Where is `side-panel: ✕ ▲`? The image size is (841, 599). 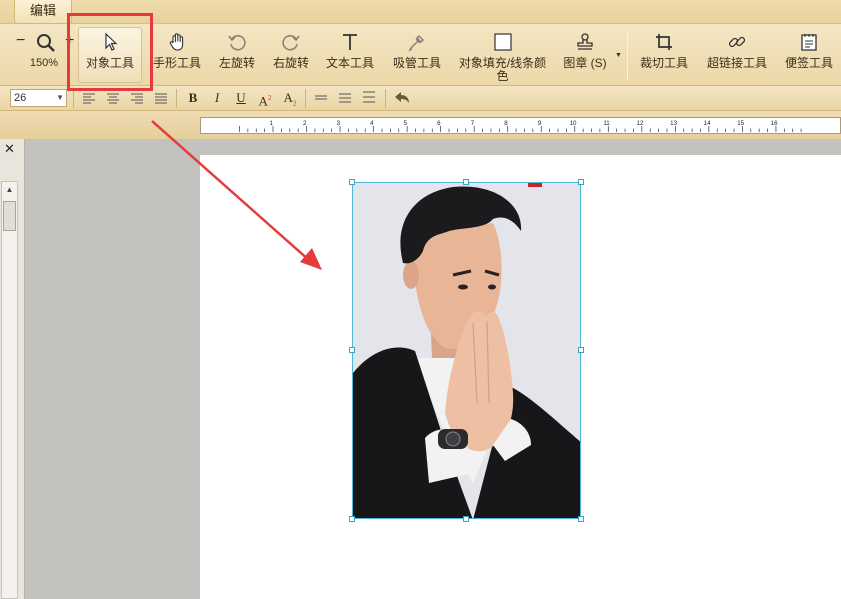
side-panel: ✕ ▲ is located at coordinates (12, 369).